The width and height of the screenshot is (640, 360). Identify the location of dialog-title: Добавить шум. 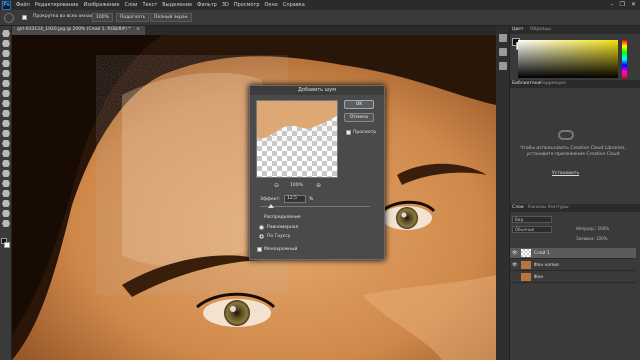
(317, 90).